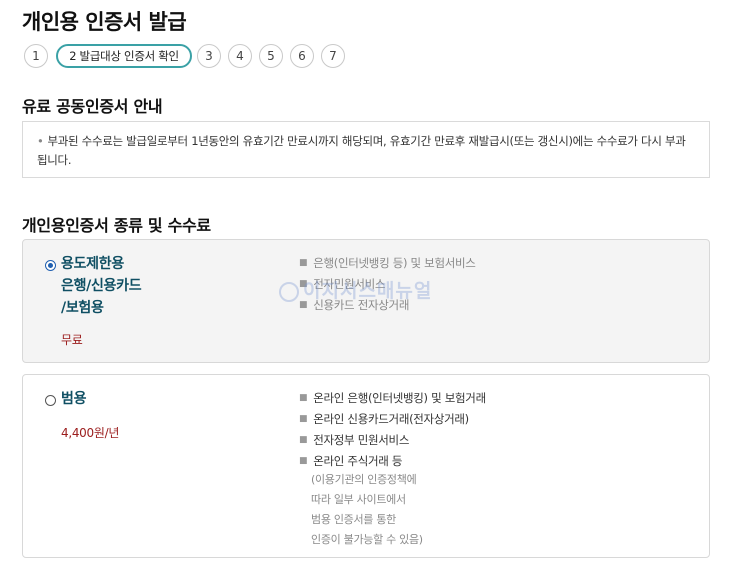 The height and width of the screenshot is (572, 730). Describe the element at coordinates (50, 400) in the screenshot. I see `radio-general-icon` at that location.